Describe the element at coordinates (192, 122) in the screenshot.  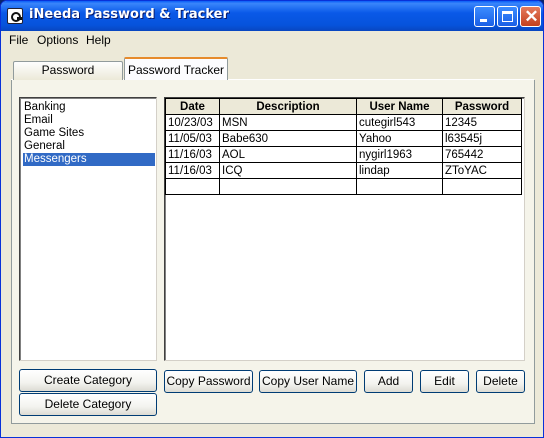
I see `cell-date: 10/23/03` at that location.